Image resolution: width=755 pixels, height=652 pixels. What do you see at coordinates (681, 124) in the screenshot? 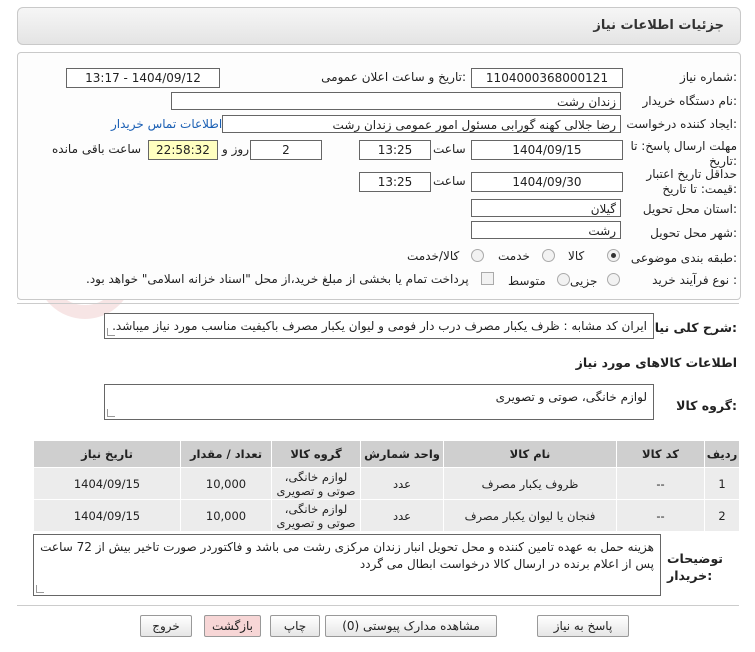
I see `creator-label: ایجاد کننده درخواست:` at bounding box center [681, 124].